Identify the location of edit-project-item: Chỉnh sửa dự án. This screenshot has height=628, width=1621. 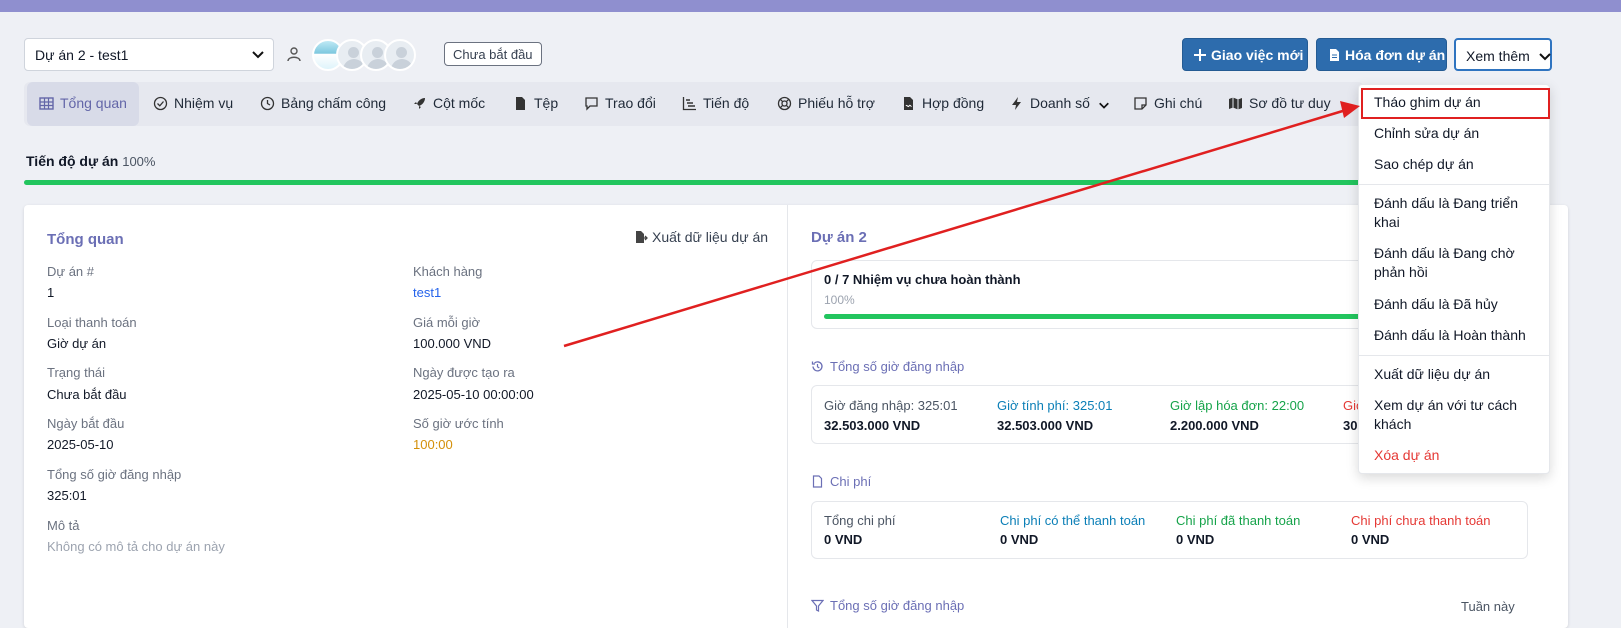
(1459, 133).